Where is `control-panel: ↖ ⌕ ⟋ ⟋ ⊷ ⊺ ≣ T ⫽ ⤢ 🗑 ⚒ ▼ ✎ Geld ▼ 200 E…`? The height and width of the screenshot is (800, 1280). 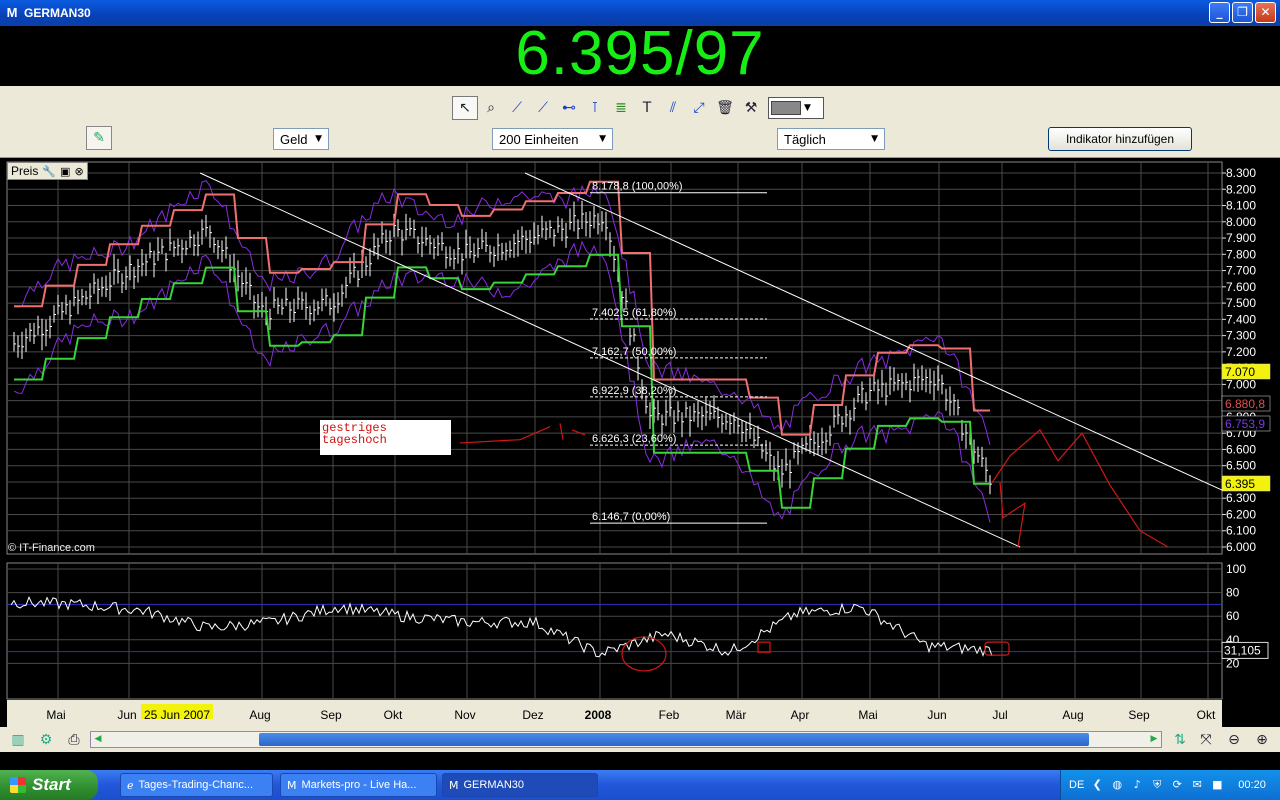
control-panel: ↖ ⌕ ⟋ ⟋ ⊷ ⊺ ≣ T ⫽ ⤢ 🗑 ⚒ ▼ ✎ Geld ▼ 200 E… is located at coordinates (640, 122).